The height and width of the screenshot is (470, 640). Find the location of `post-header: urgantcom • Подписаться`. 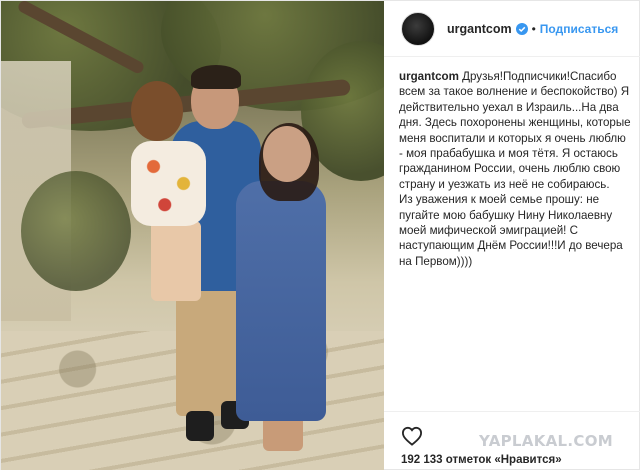

post-header: urgantcom • Подписаться is located at coordinates (512, 29).